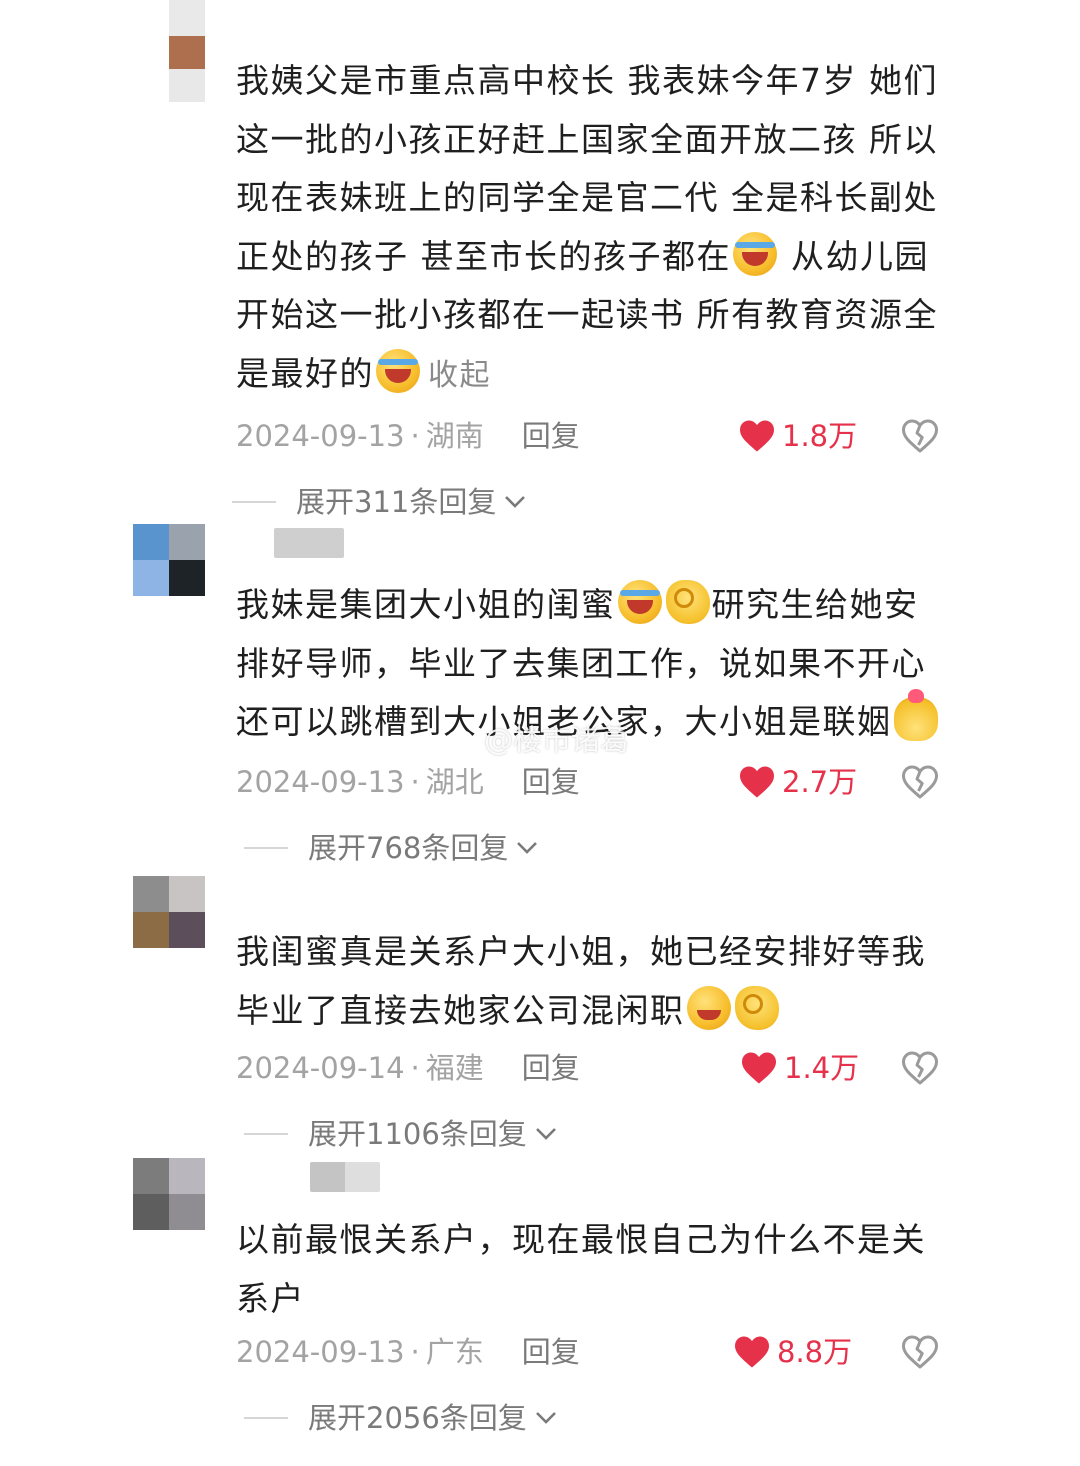  What do you see at coordinates (408, 848) in the screenshot?
I see `expand-label: 展开768条回复` at bounding box center [408, 848].